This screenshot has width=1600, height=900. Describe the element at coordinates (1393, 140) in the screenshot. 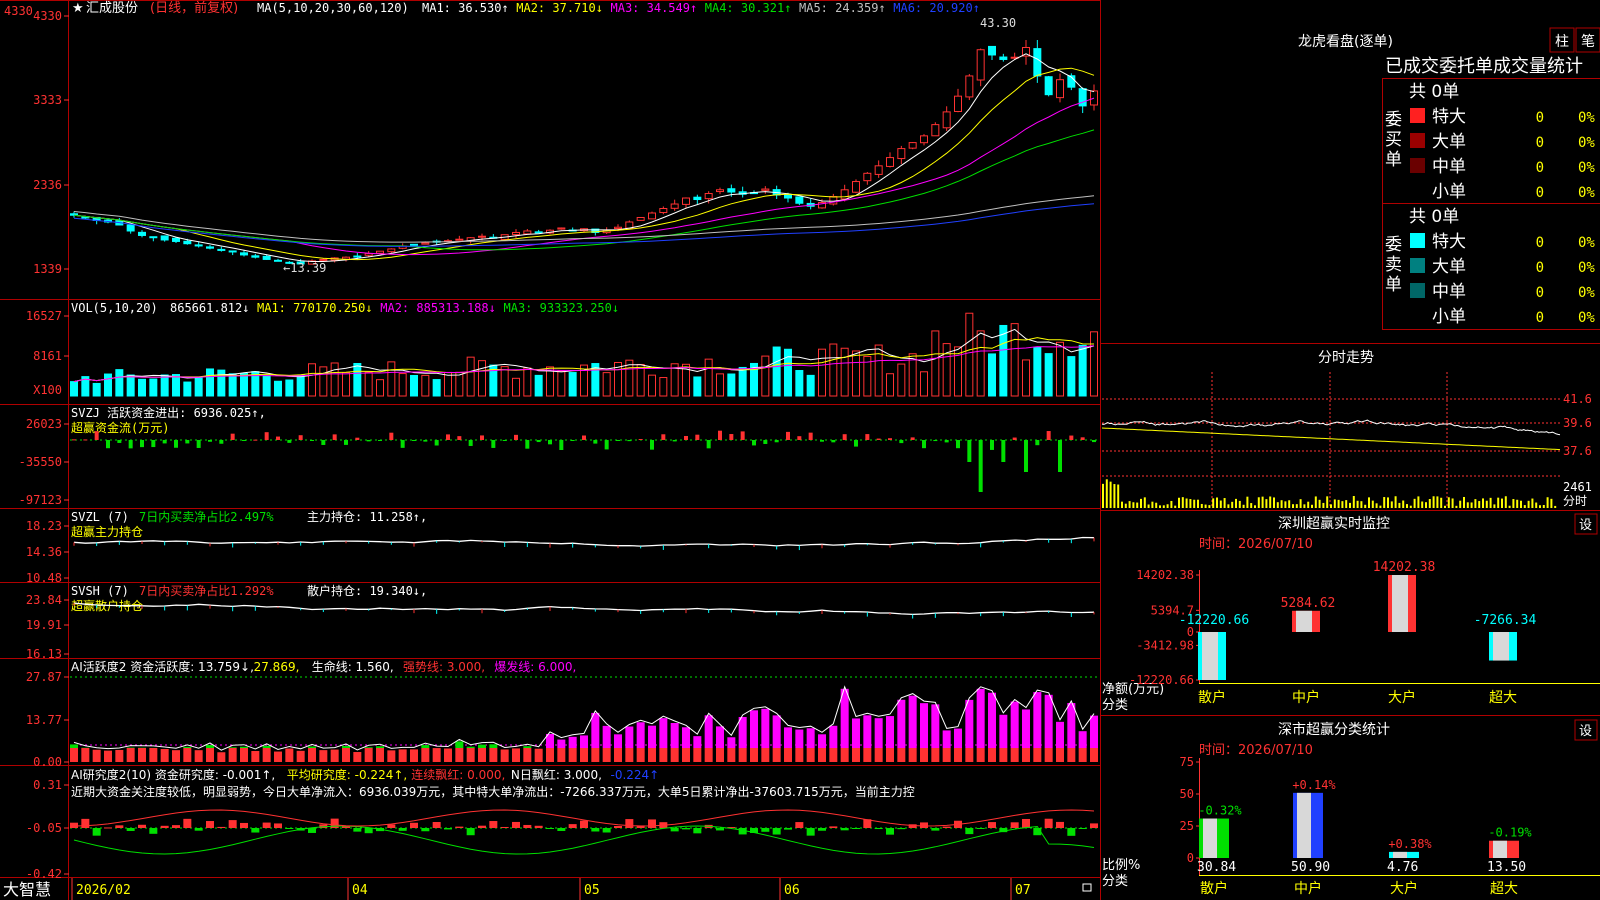

I see `buy-side-label: 委买单` at that location.